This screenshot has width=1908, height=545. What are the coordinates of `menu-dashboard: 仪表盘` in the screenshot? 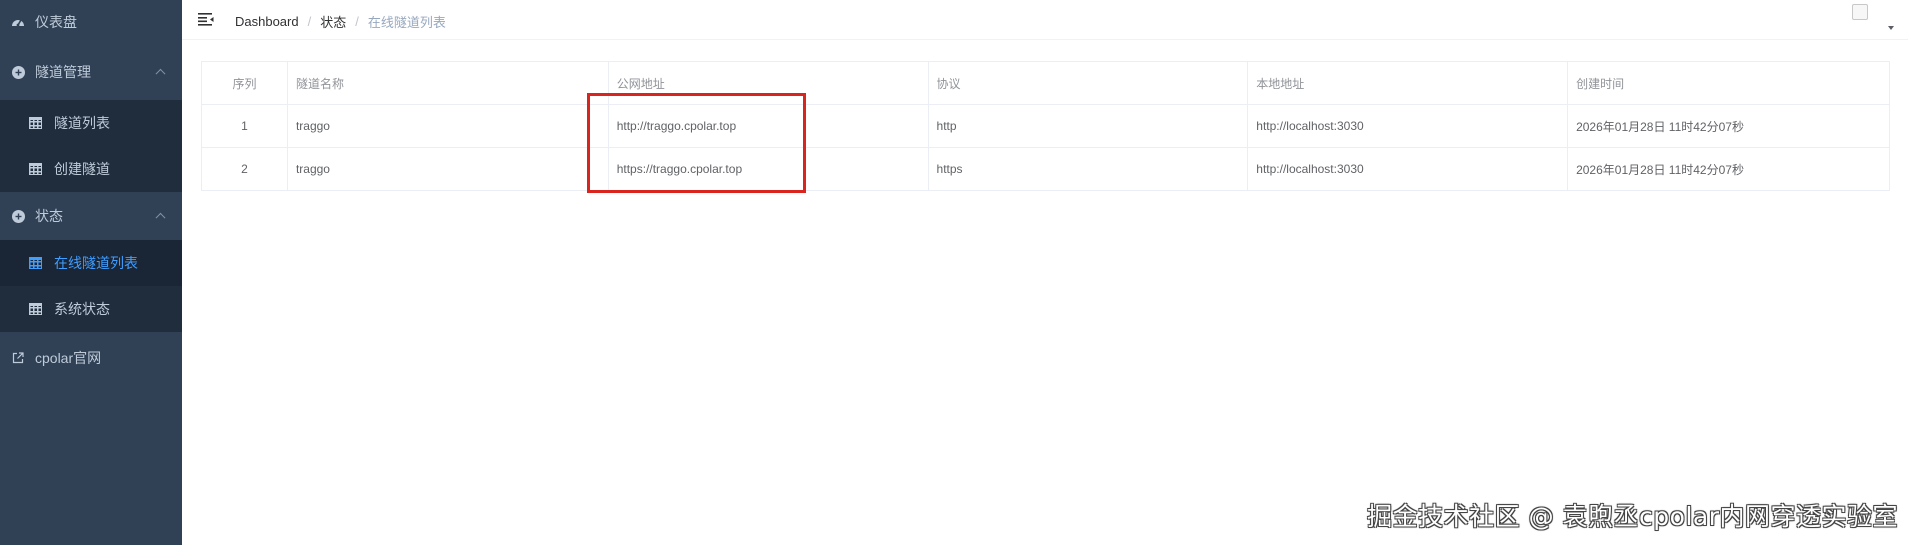 It's located at (91, 22).